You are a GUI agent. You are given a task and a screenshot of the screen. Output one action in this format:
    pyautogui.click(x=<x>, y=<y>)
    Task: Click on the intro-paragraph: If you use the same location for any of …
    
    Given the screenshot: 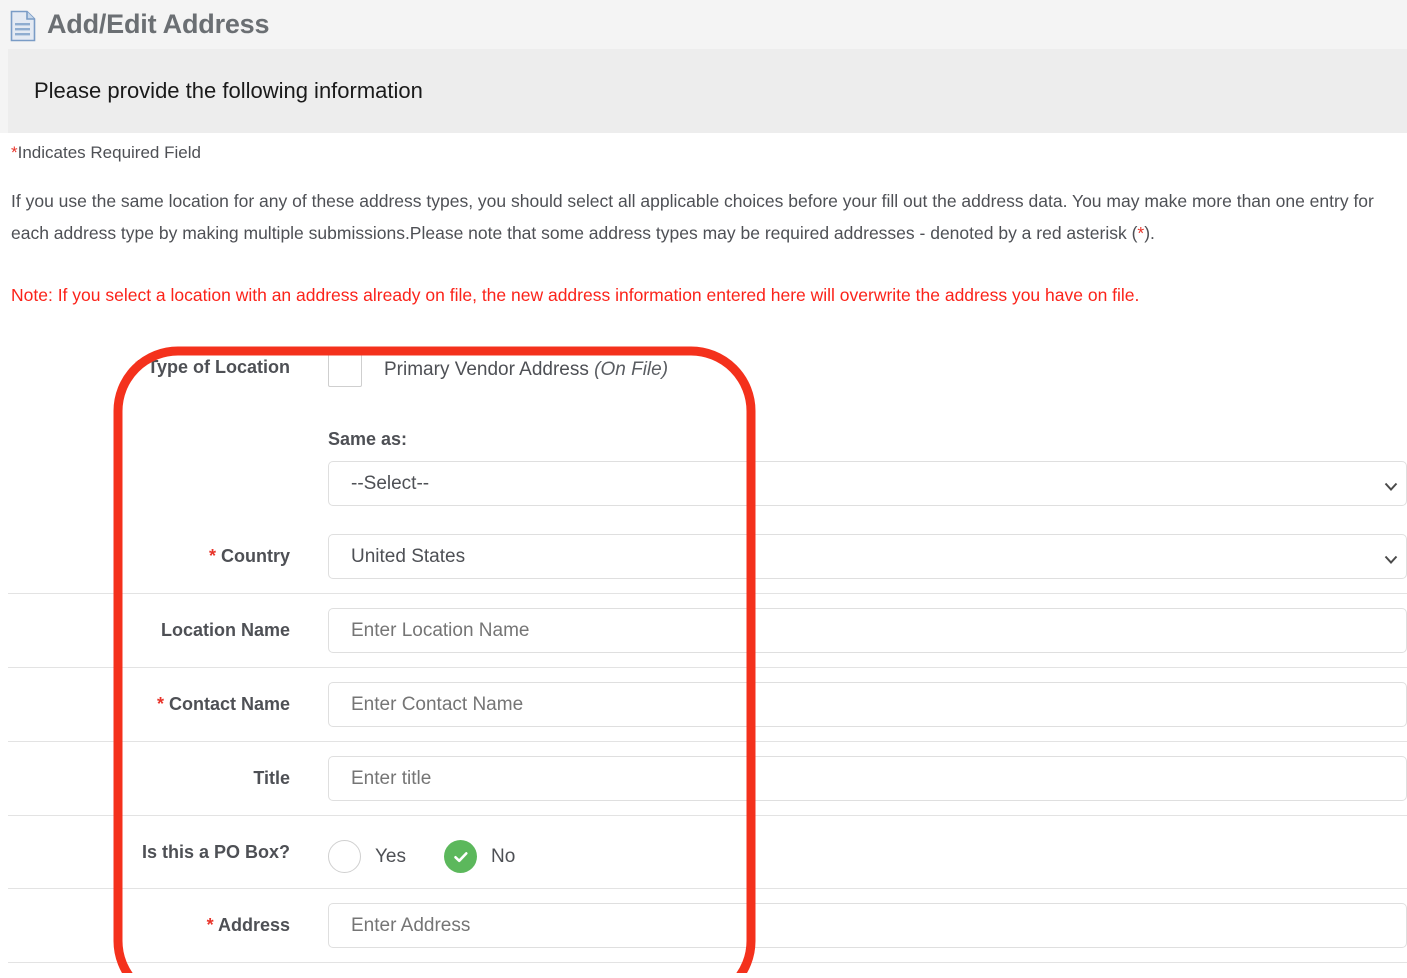 What is the action you would take?
    pyautogui.click(x=703, y=217)
    